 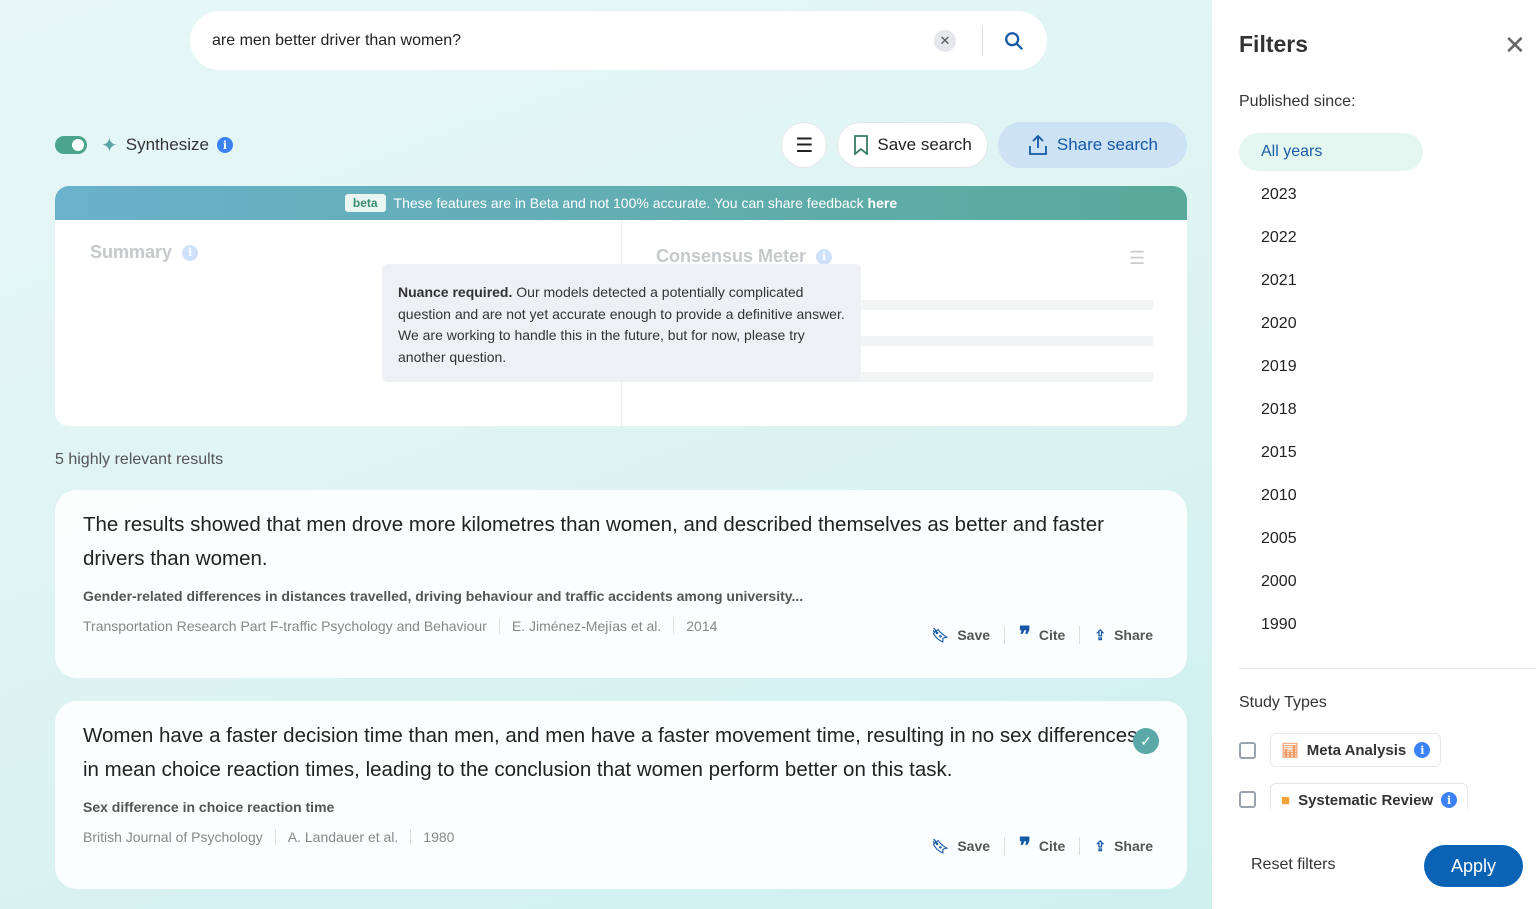 What do you see at coordinates (1356, 750) in the screenshot?
I see `meta-analysis-chip: 📊︎ Meta Analysis i` at bounding box center [1356, 750].